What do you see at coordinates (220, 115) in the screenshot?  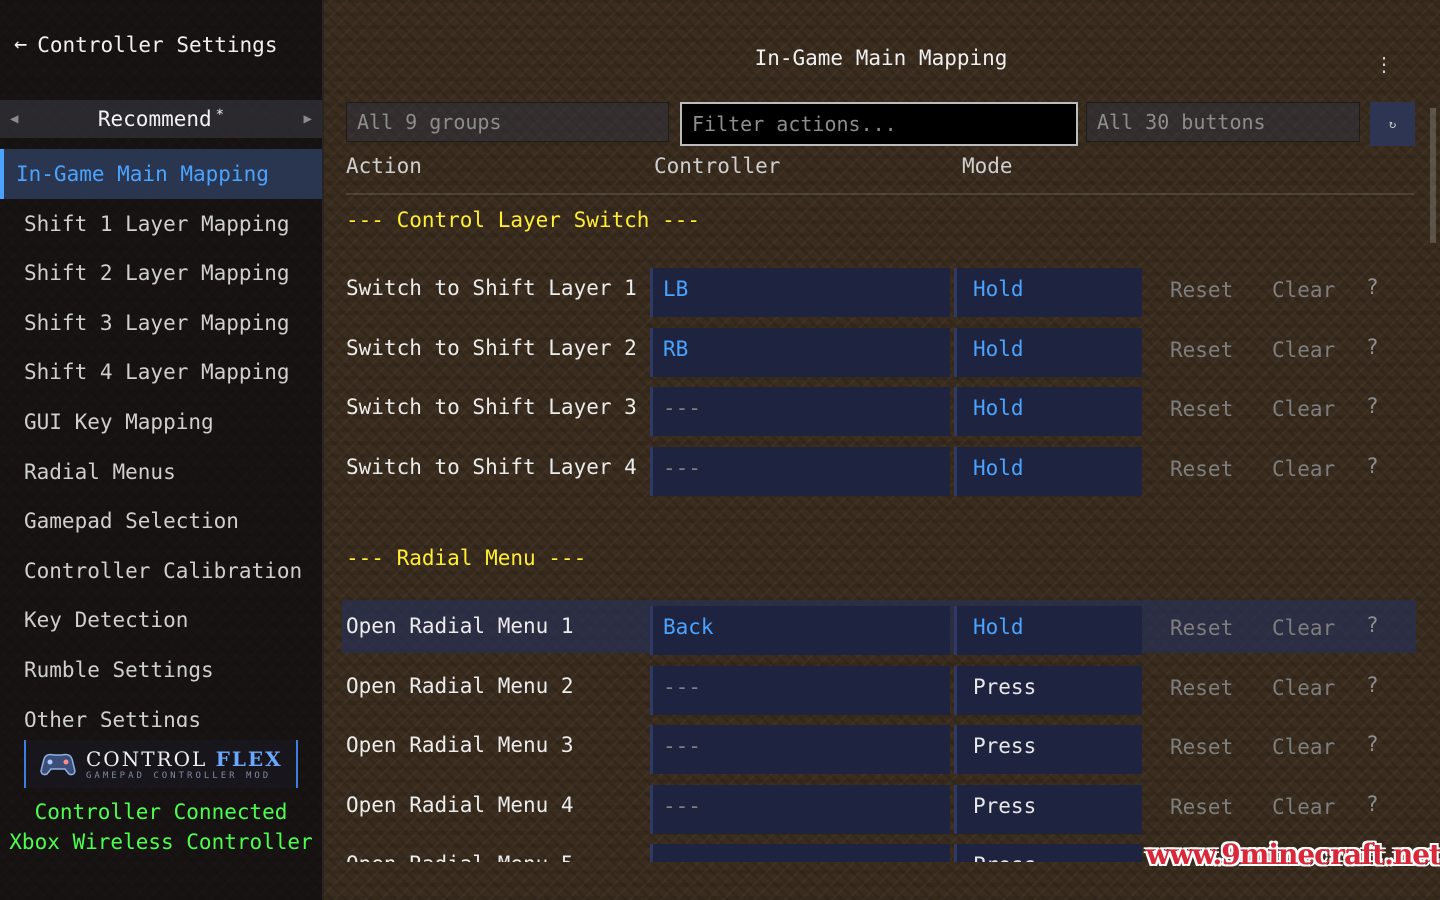 I see `preset-modified-marker: *` at bounding box center [220, 115].